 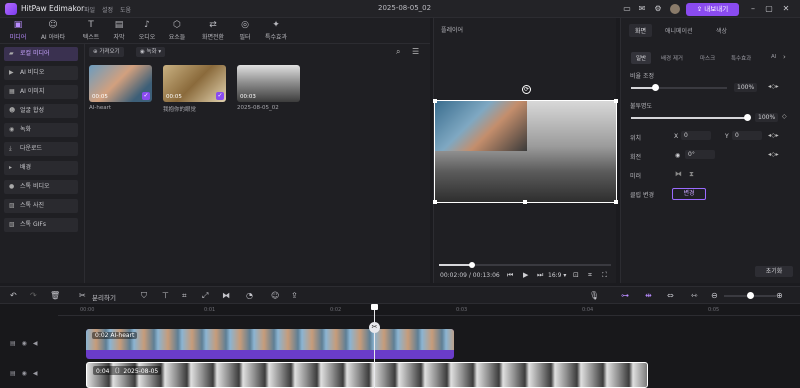 What do you see at coordinates (746, 87) in the screenshot?
I see `scale-value: 100%` at bounding box center [746, 87].